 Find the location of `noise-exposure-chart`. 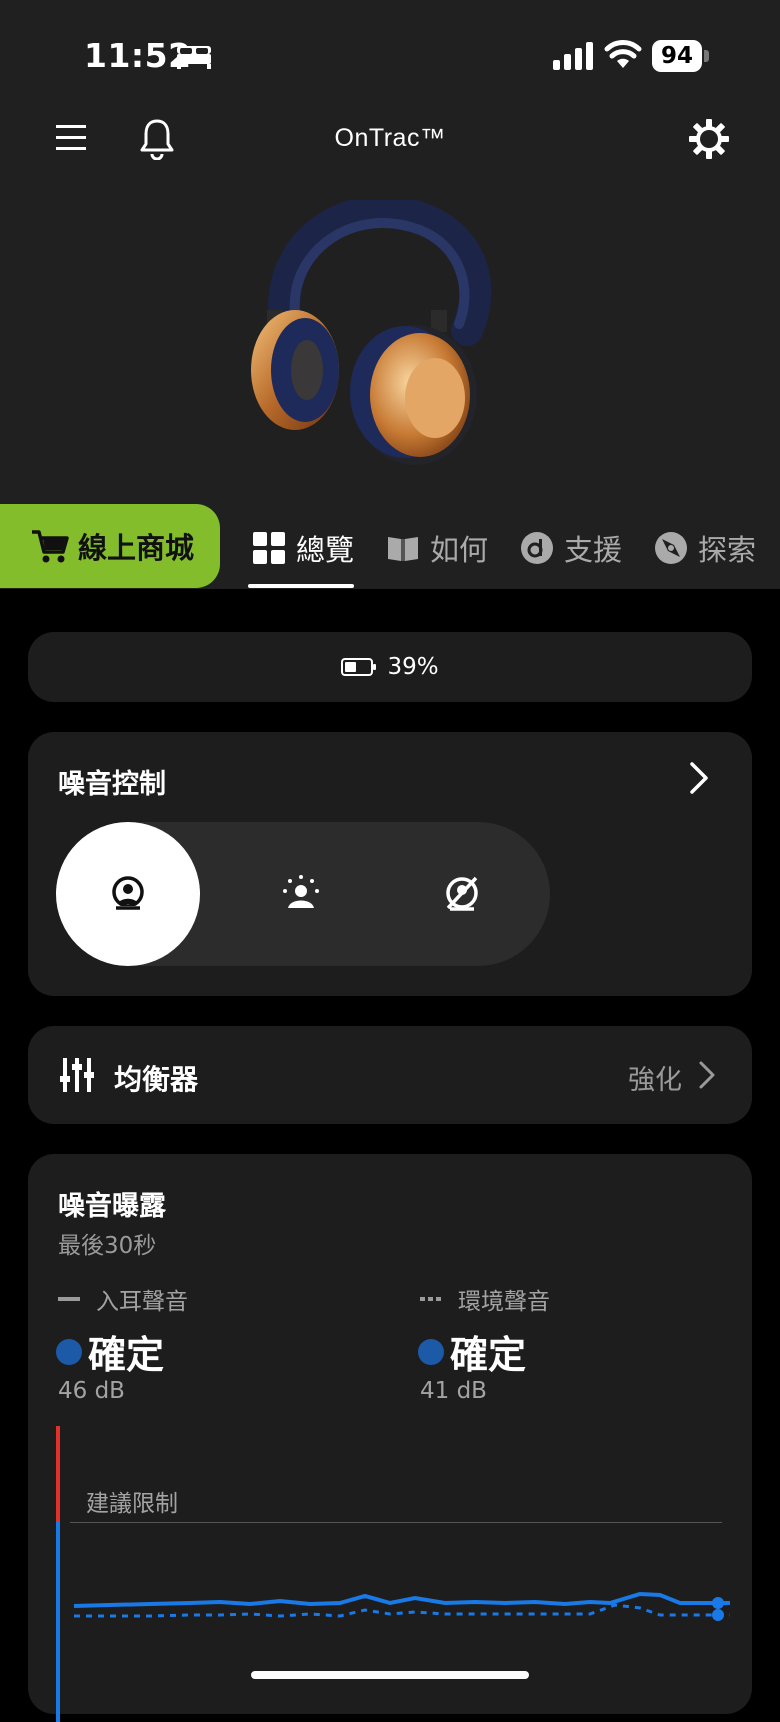

noise-exposure-chart is located at coordinates (401, 1606).